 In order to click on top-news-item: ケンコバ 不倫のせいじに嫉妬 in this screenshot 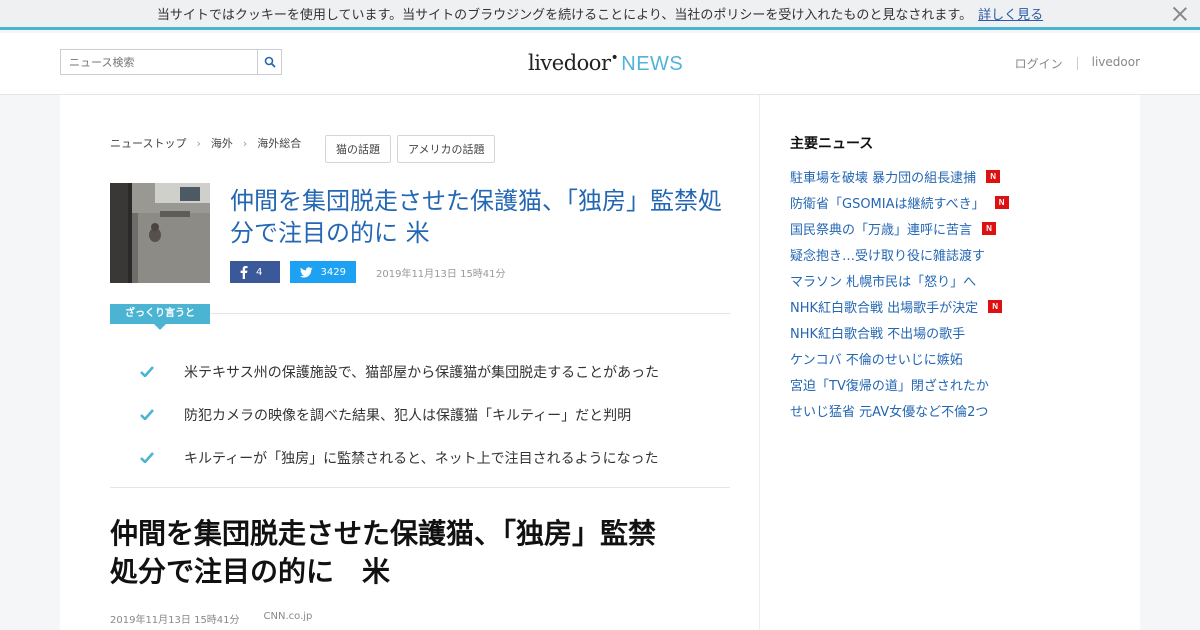, I will do `click(950, 358)`.